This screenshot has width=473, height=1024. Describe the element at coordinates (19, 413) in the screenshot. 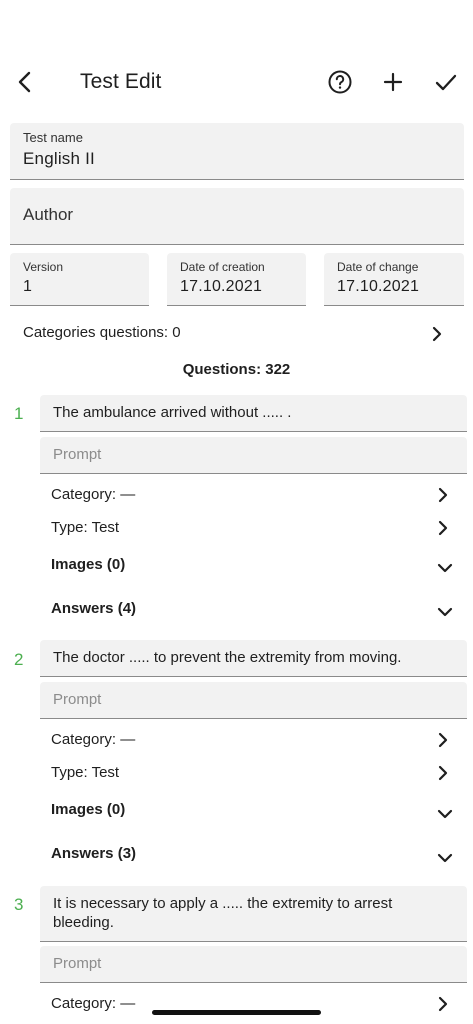

I see `question-number: 1` at that location.